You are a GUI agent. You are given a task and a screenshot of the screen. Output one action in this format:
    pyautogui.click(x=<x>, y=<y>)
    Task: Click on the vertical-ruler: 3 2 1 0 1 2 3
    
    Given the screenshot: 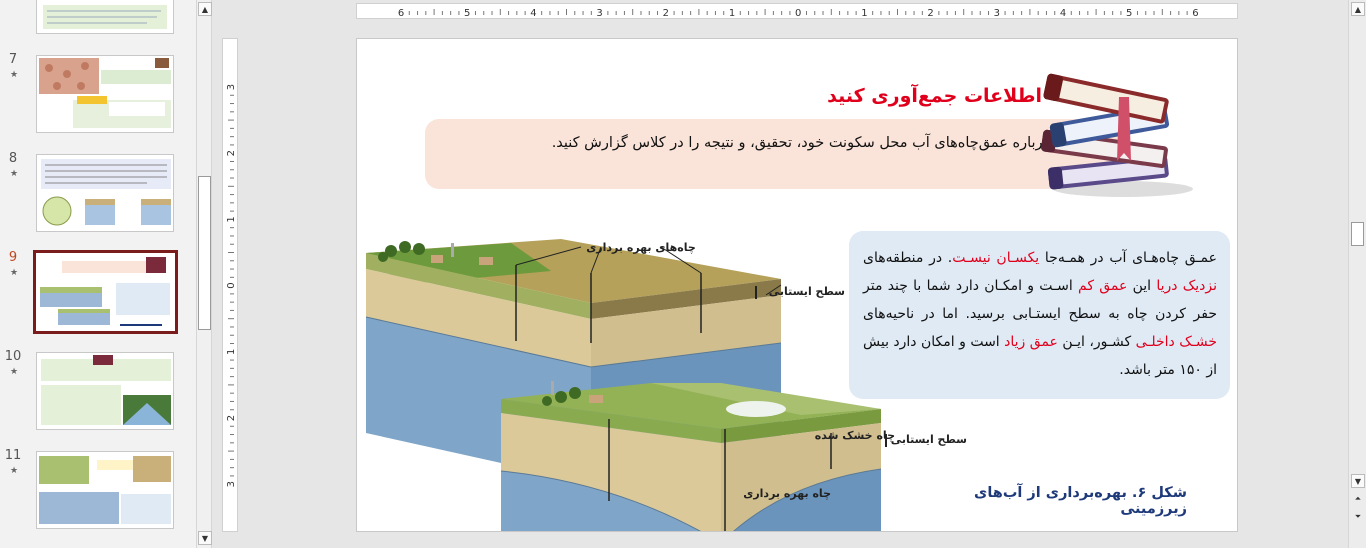 What is the action you would take?
    pyautogui.click(x=230, y=285)
    